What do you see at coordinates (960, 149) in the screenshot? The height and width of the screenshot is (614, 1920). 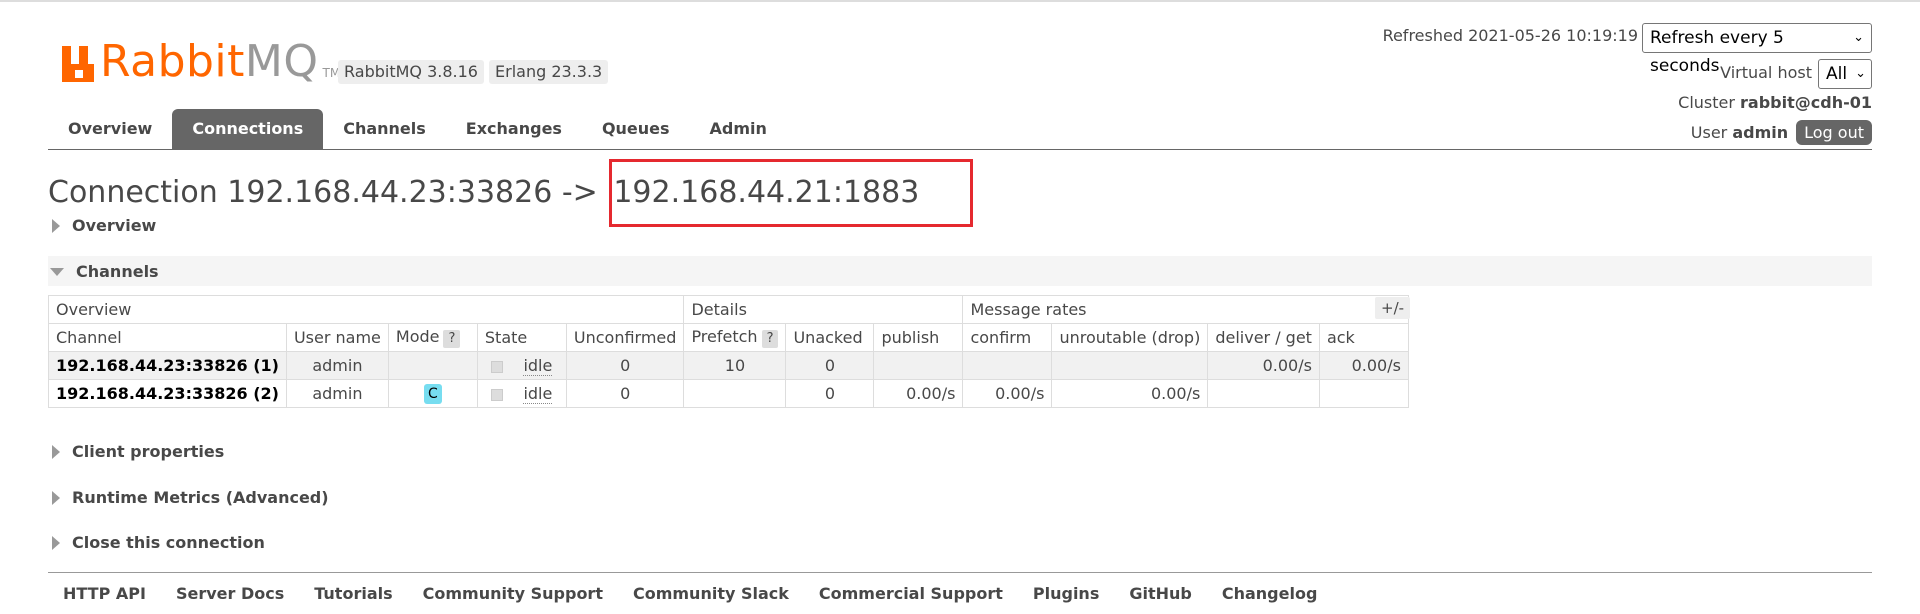 I see `tab-divider` at bounding box center [960, 149].